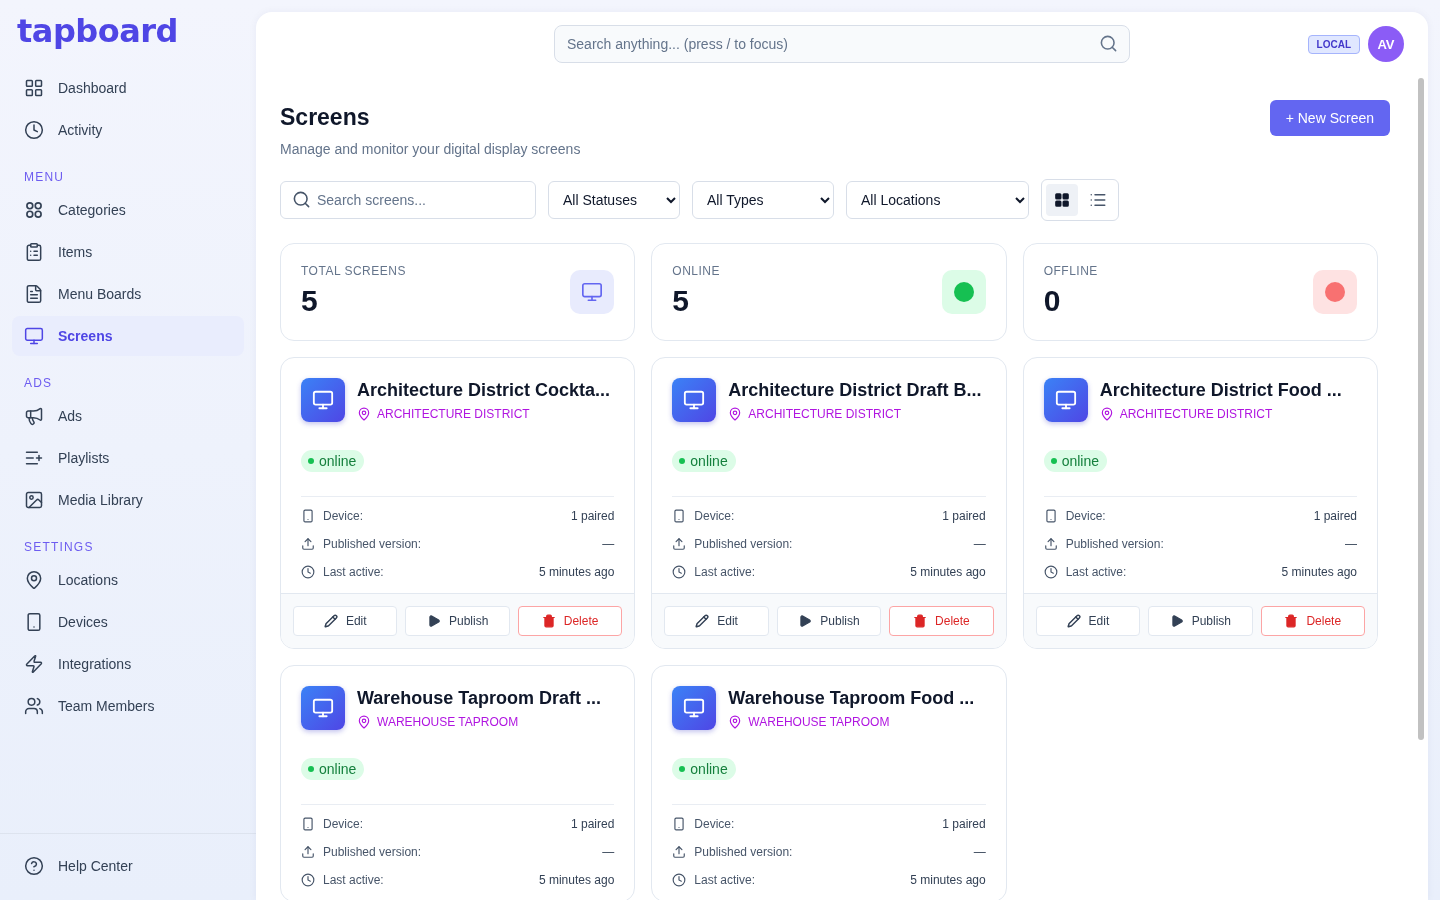 This screenshot has width=1440, height=900. Describe the element at coordinates (128, 336) in the screenshot. I see `sidebar-item: Screens` at that location.